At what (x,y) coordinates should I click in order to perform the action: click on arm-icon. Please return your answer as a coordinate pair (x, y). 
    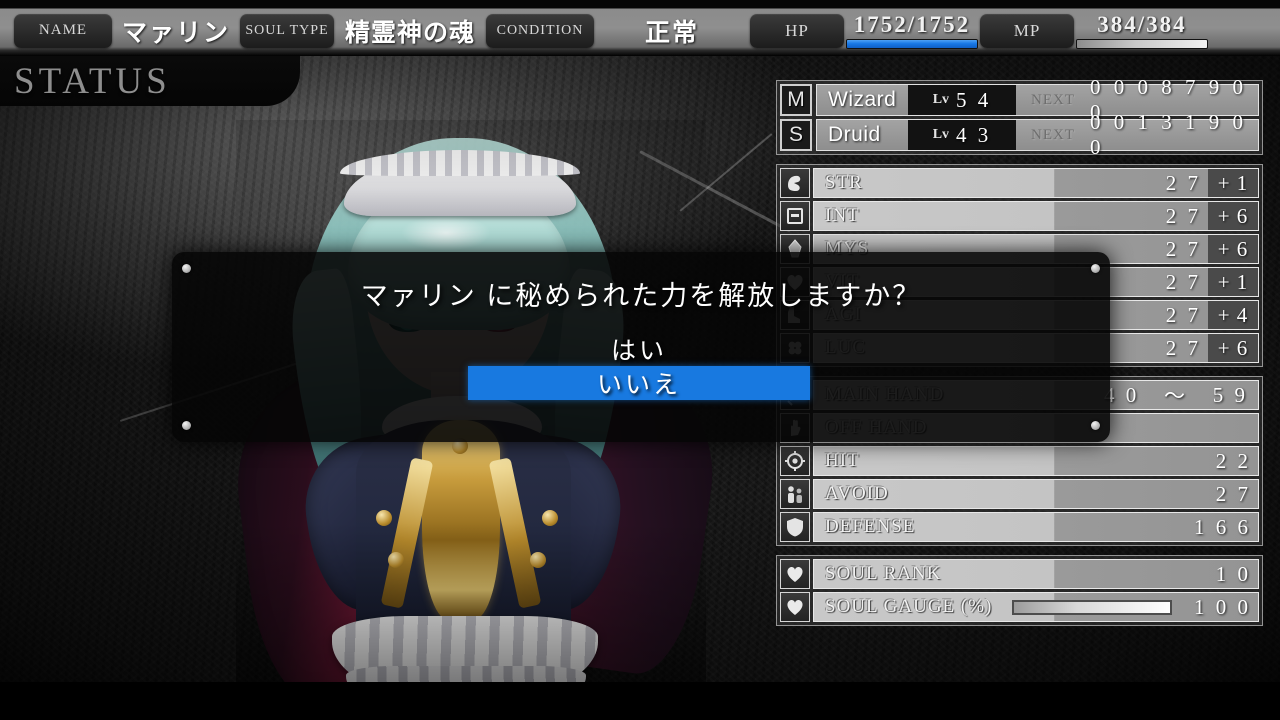
    Looking at the image, I should click on (795, 183).